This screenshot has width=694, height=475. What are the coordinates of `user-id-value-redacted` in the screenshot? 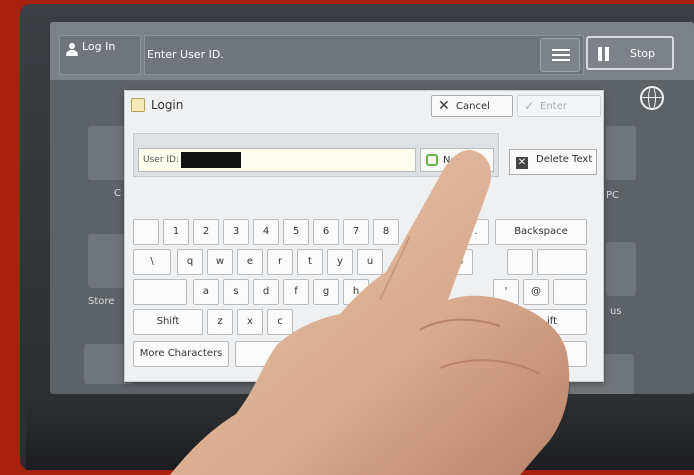 It's located at (211, 160).